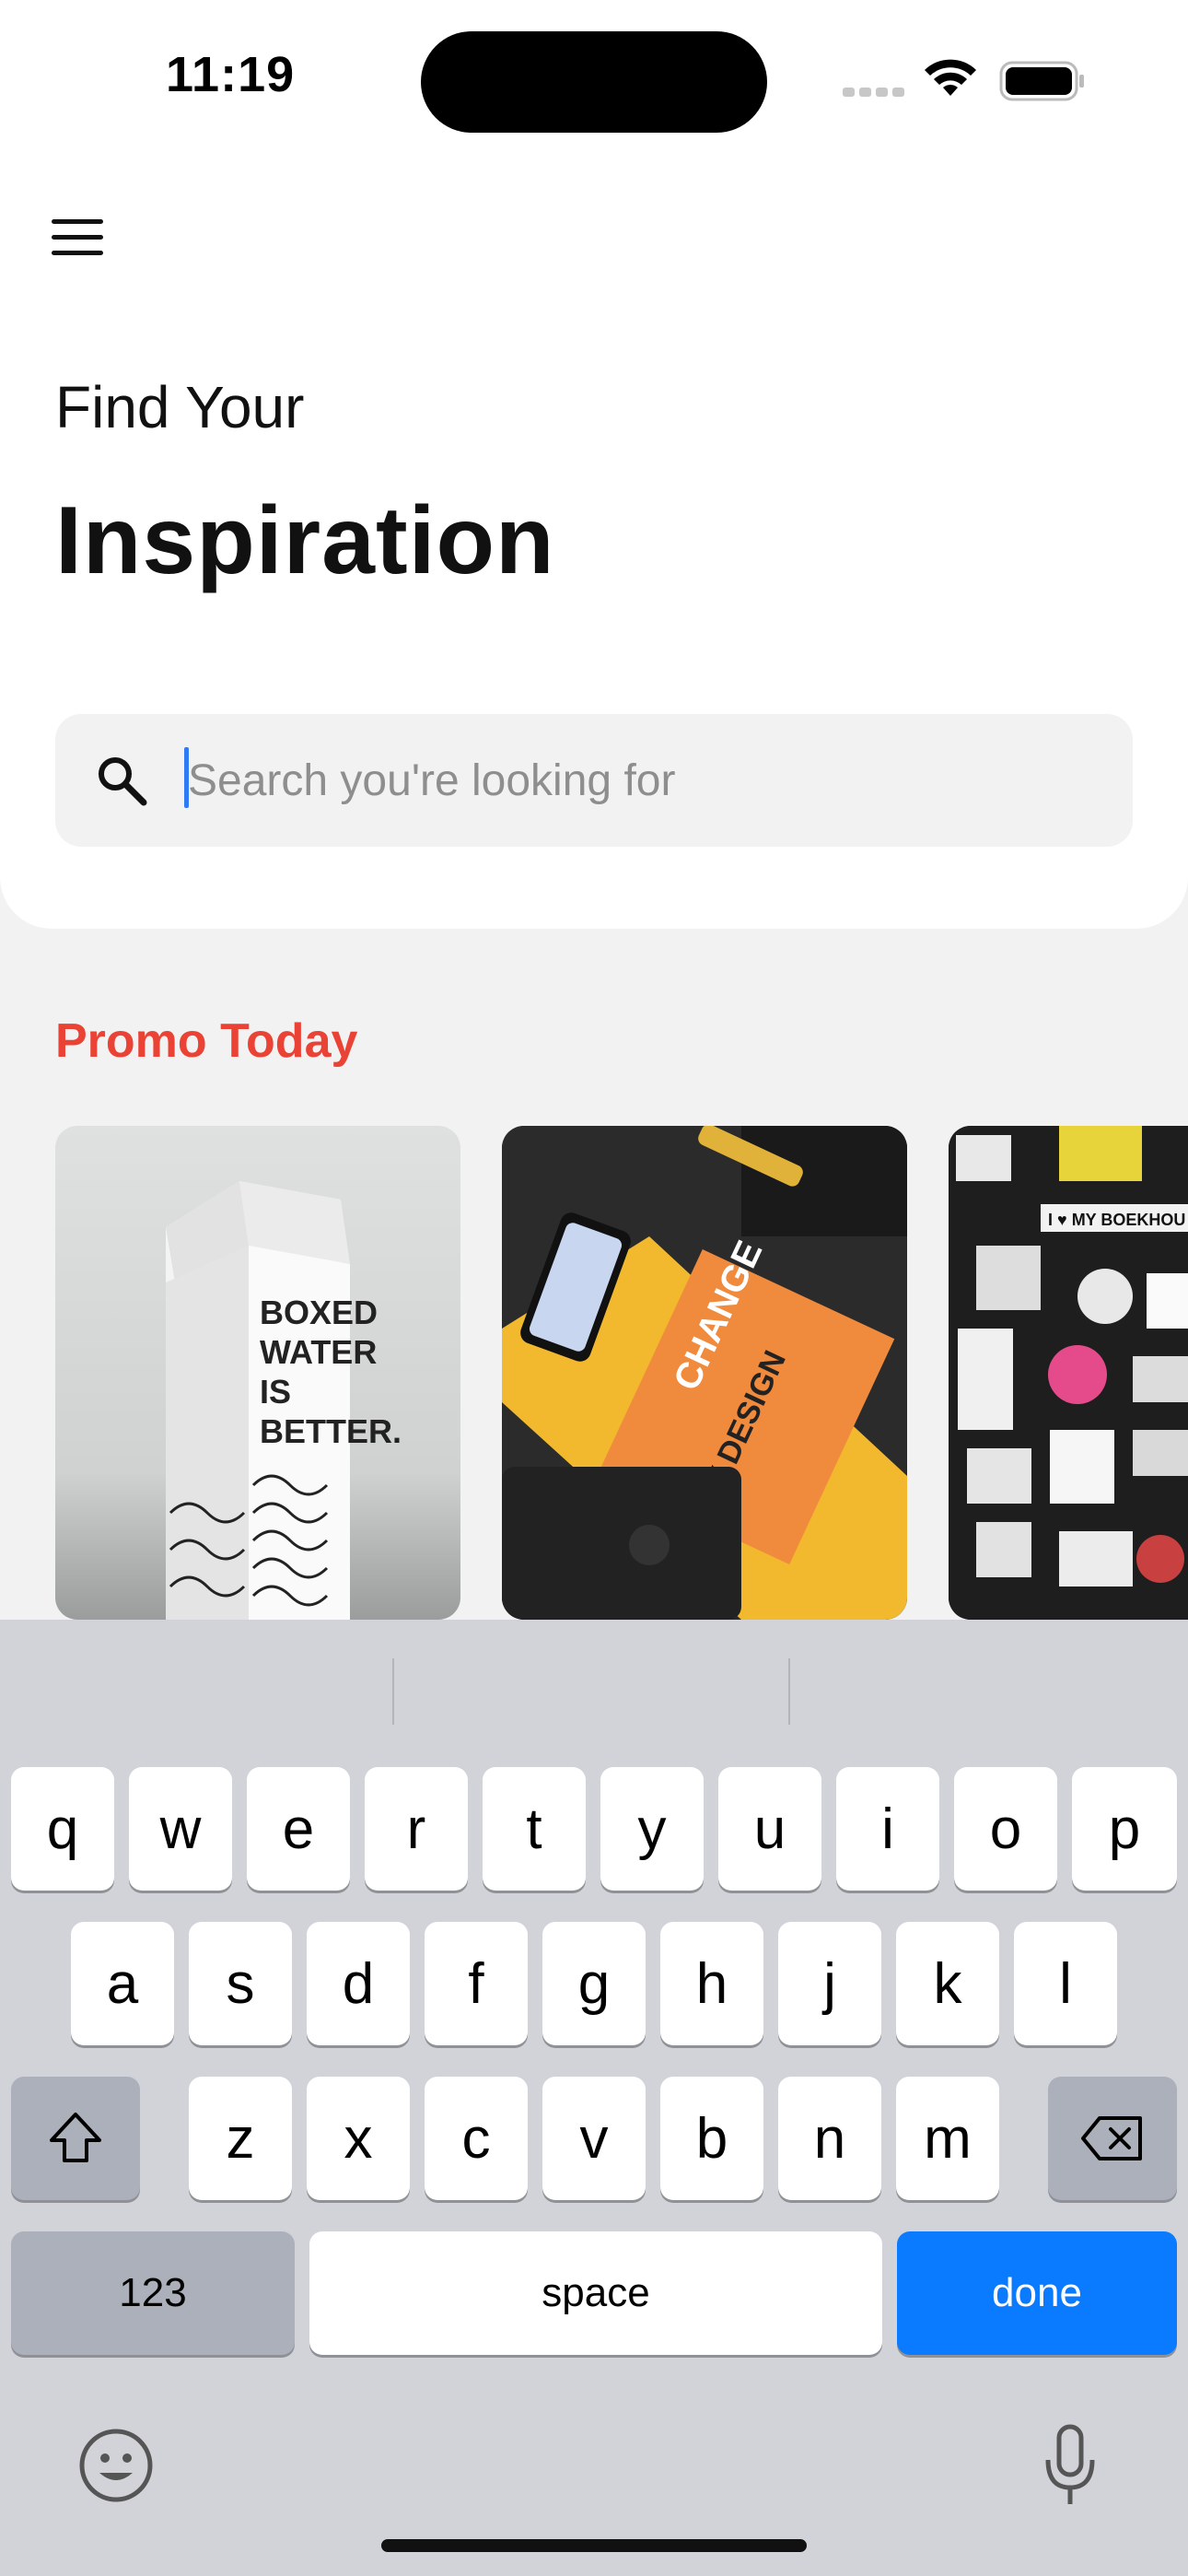 Image resolution: width=1188 pixels, height=2576 pixels. I want to click on boxed-water-image: BOXED WATER IS BETTER., so click(284, 1400).